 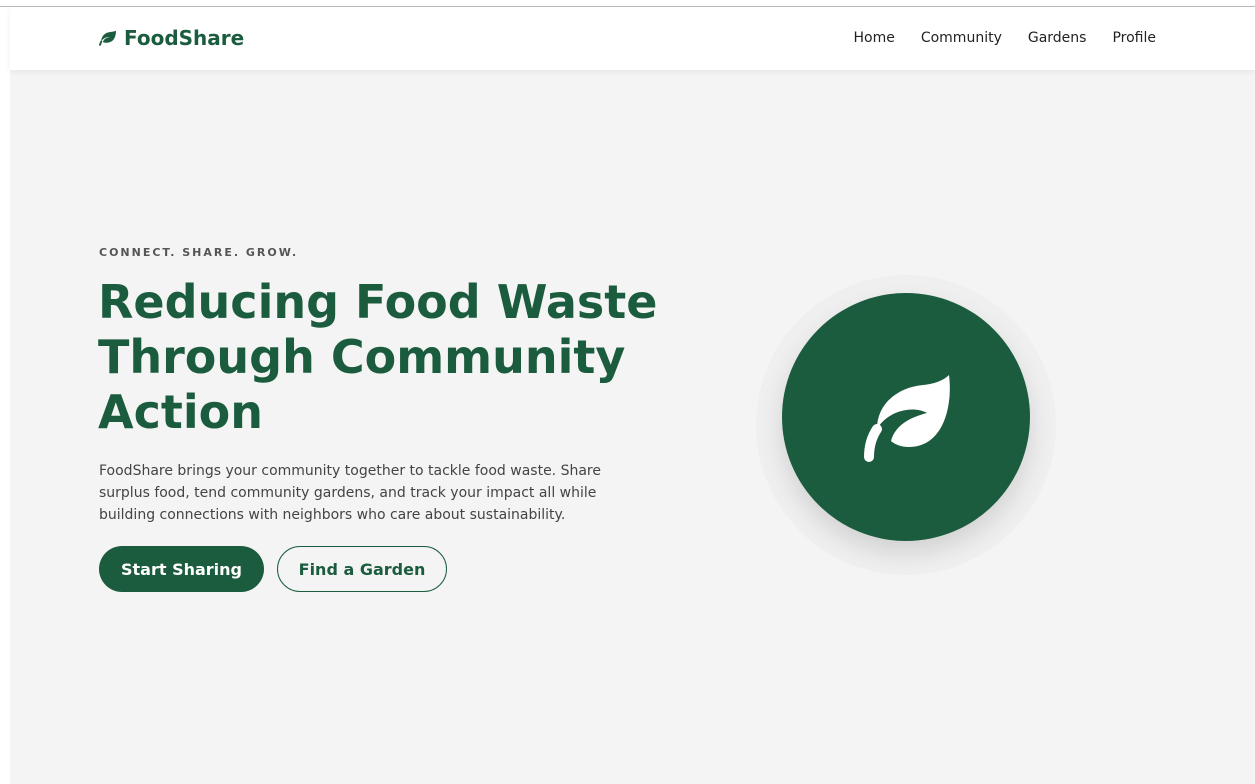 I want to click on illustration-circle, so click(x=906, y=417).